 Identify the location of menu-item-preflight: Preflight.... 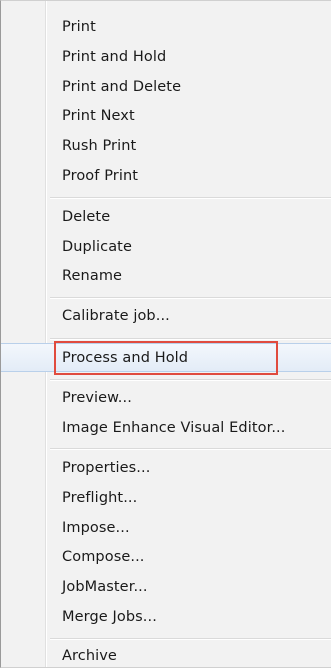
(166, 498).